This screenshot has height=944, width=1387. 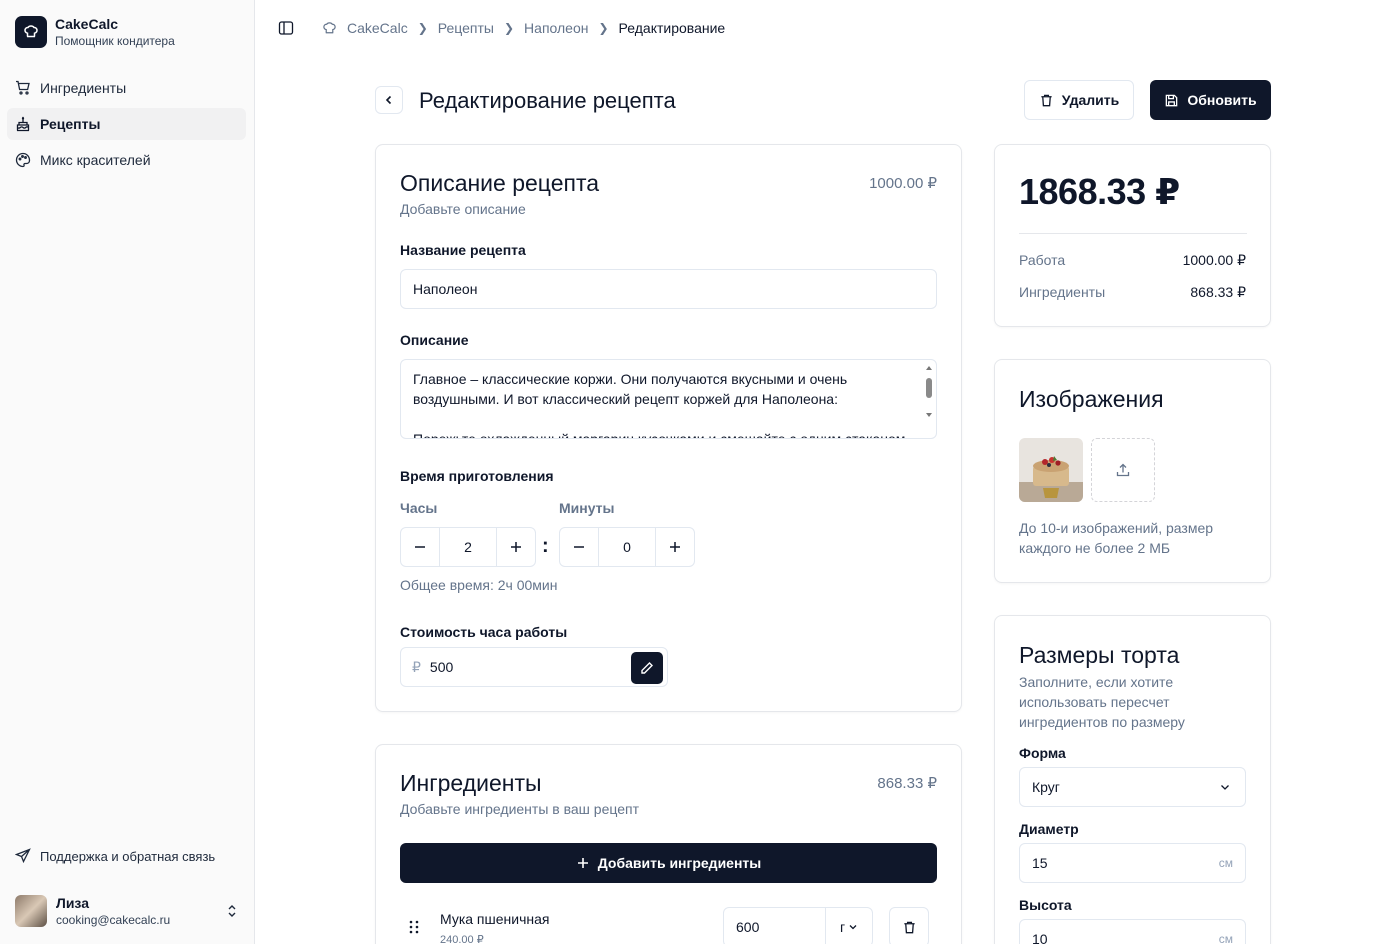 What do you see at coordinates (463, 209) in the screenshot?
I see `description-subtitle: Добавьте описание` at bounding box center [463, 209].